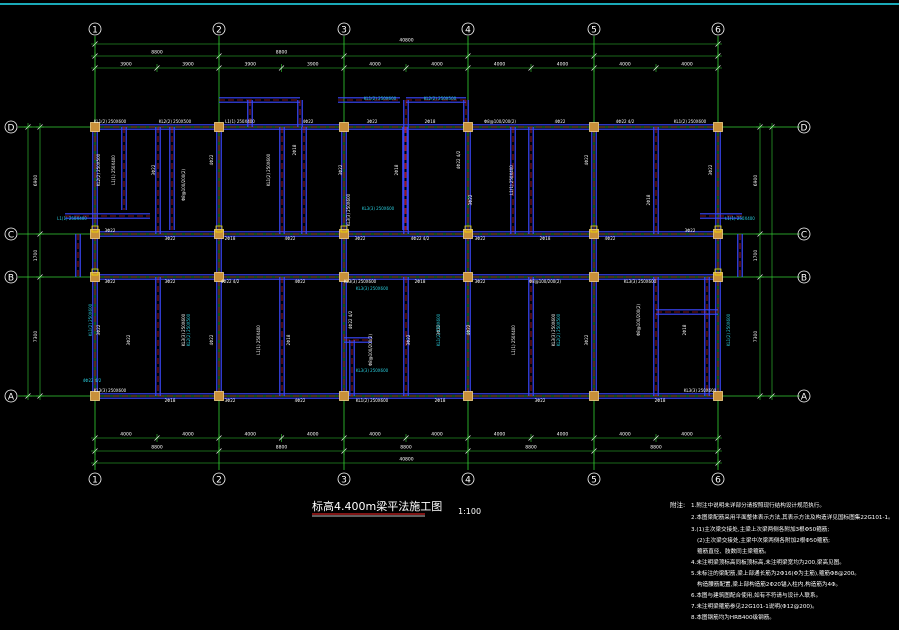 Image resolution: width=899 pixels, height=630 pixels. Describe the element at coordinates (126, 65) in the screenshot. I see `dim-top-spans-label-0: 3900` at that location.